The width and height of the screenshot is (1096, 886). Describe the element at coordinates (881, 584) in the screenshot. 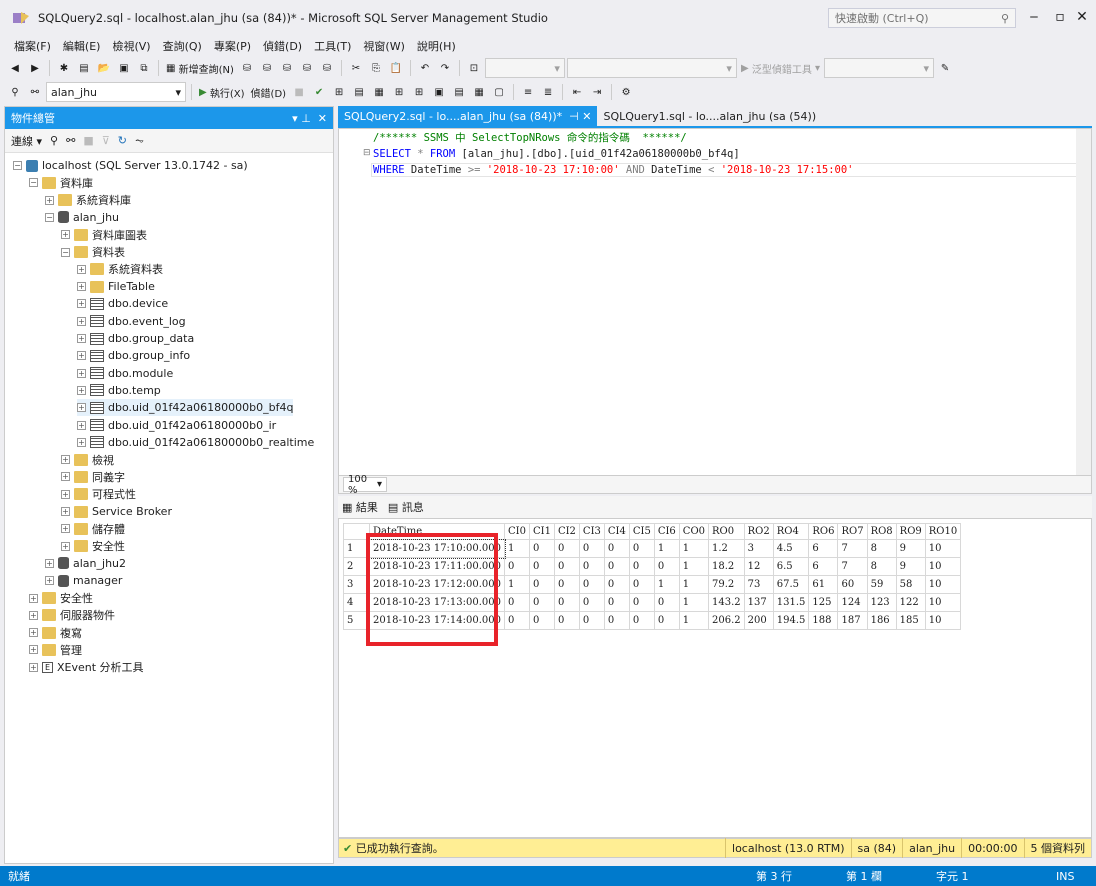

I see `grid-cell: 59` at that location.